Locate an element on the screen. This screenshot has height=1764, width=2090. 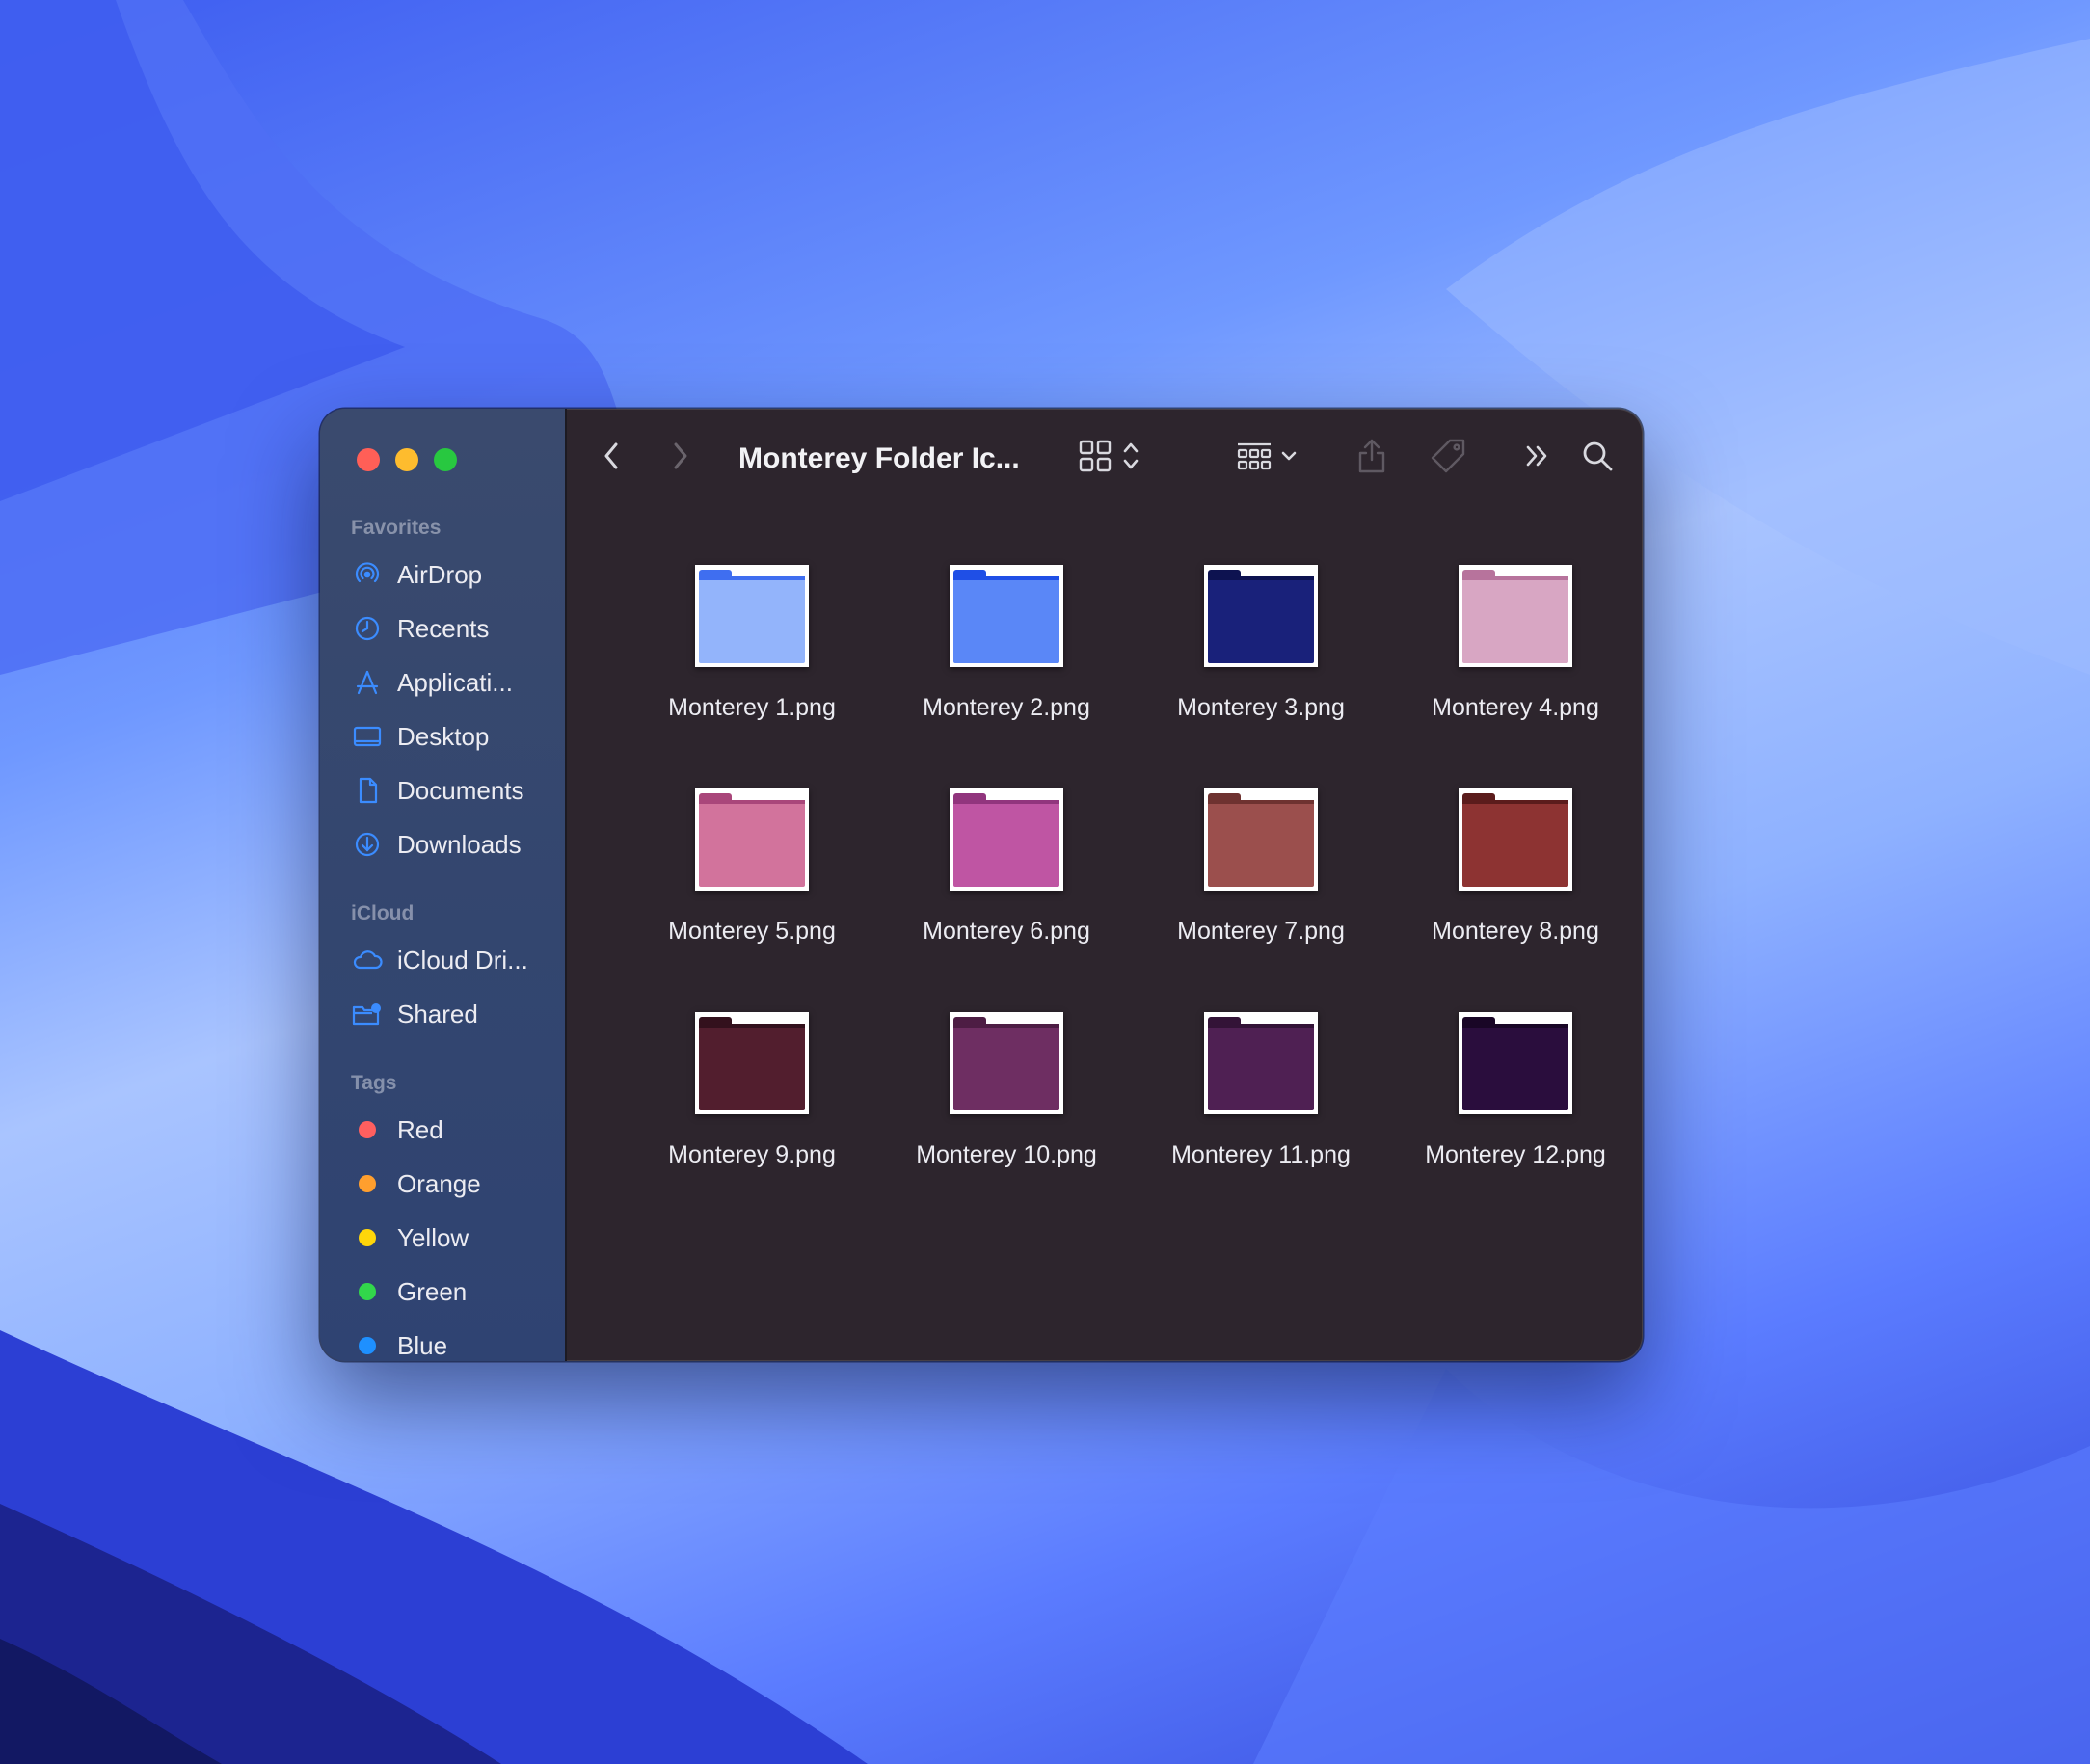
file-name: Monterey 6.png is located at coordinates (1006, 931).